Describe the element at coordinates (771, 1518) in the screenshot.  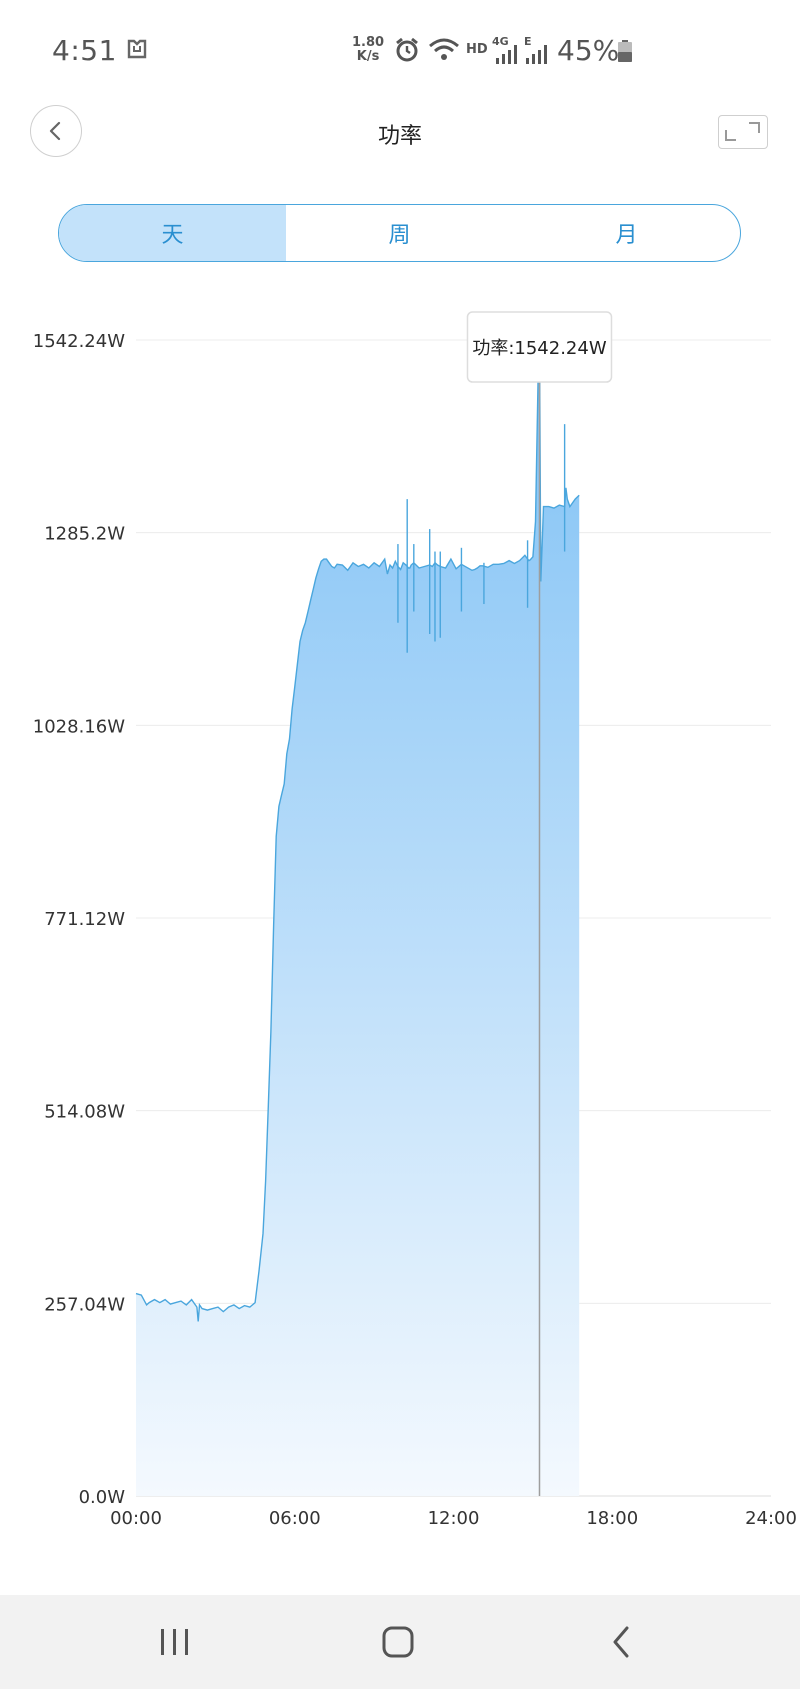
I see `x-tick-label: 24:00` at that location.